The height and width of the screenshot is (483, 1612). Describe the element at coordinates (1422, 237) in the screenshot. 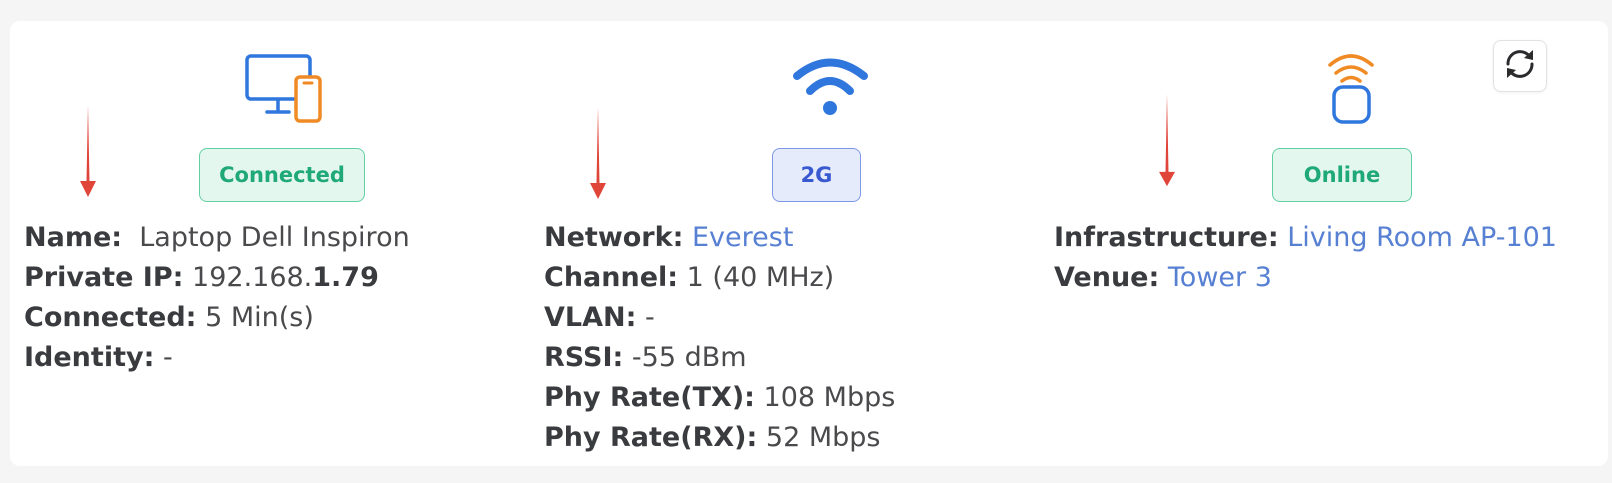

I see `infrastructure-link: Living Room AP-101` at that location.